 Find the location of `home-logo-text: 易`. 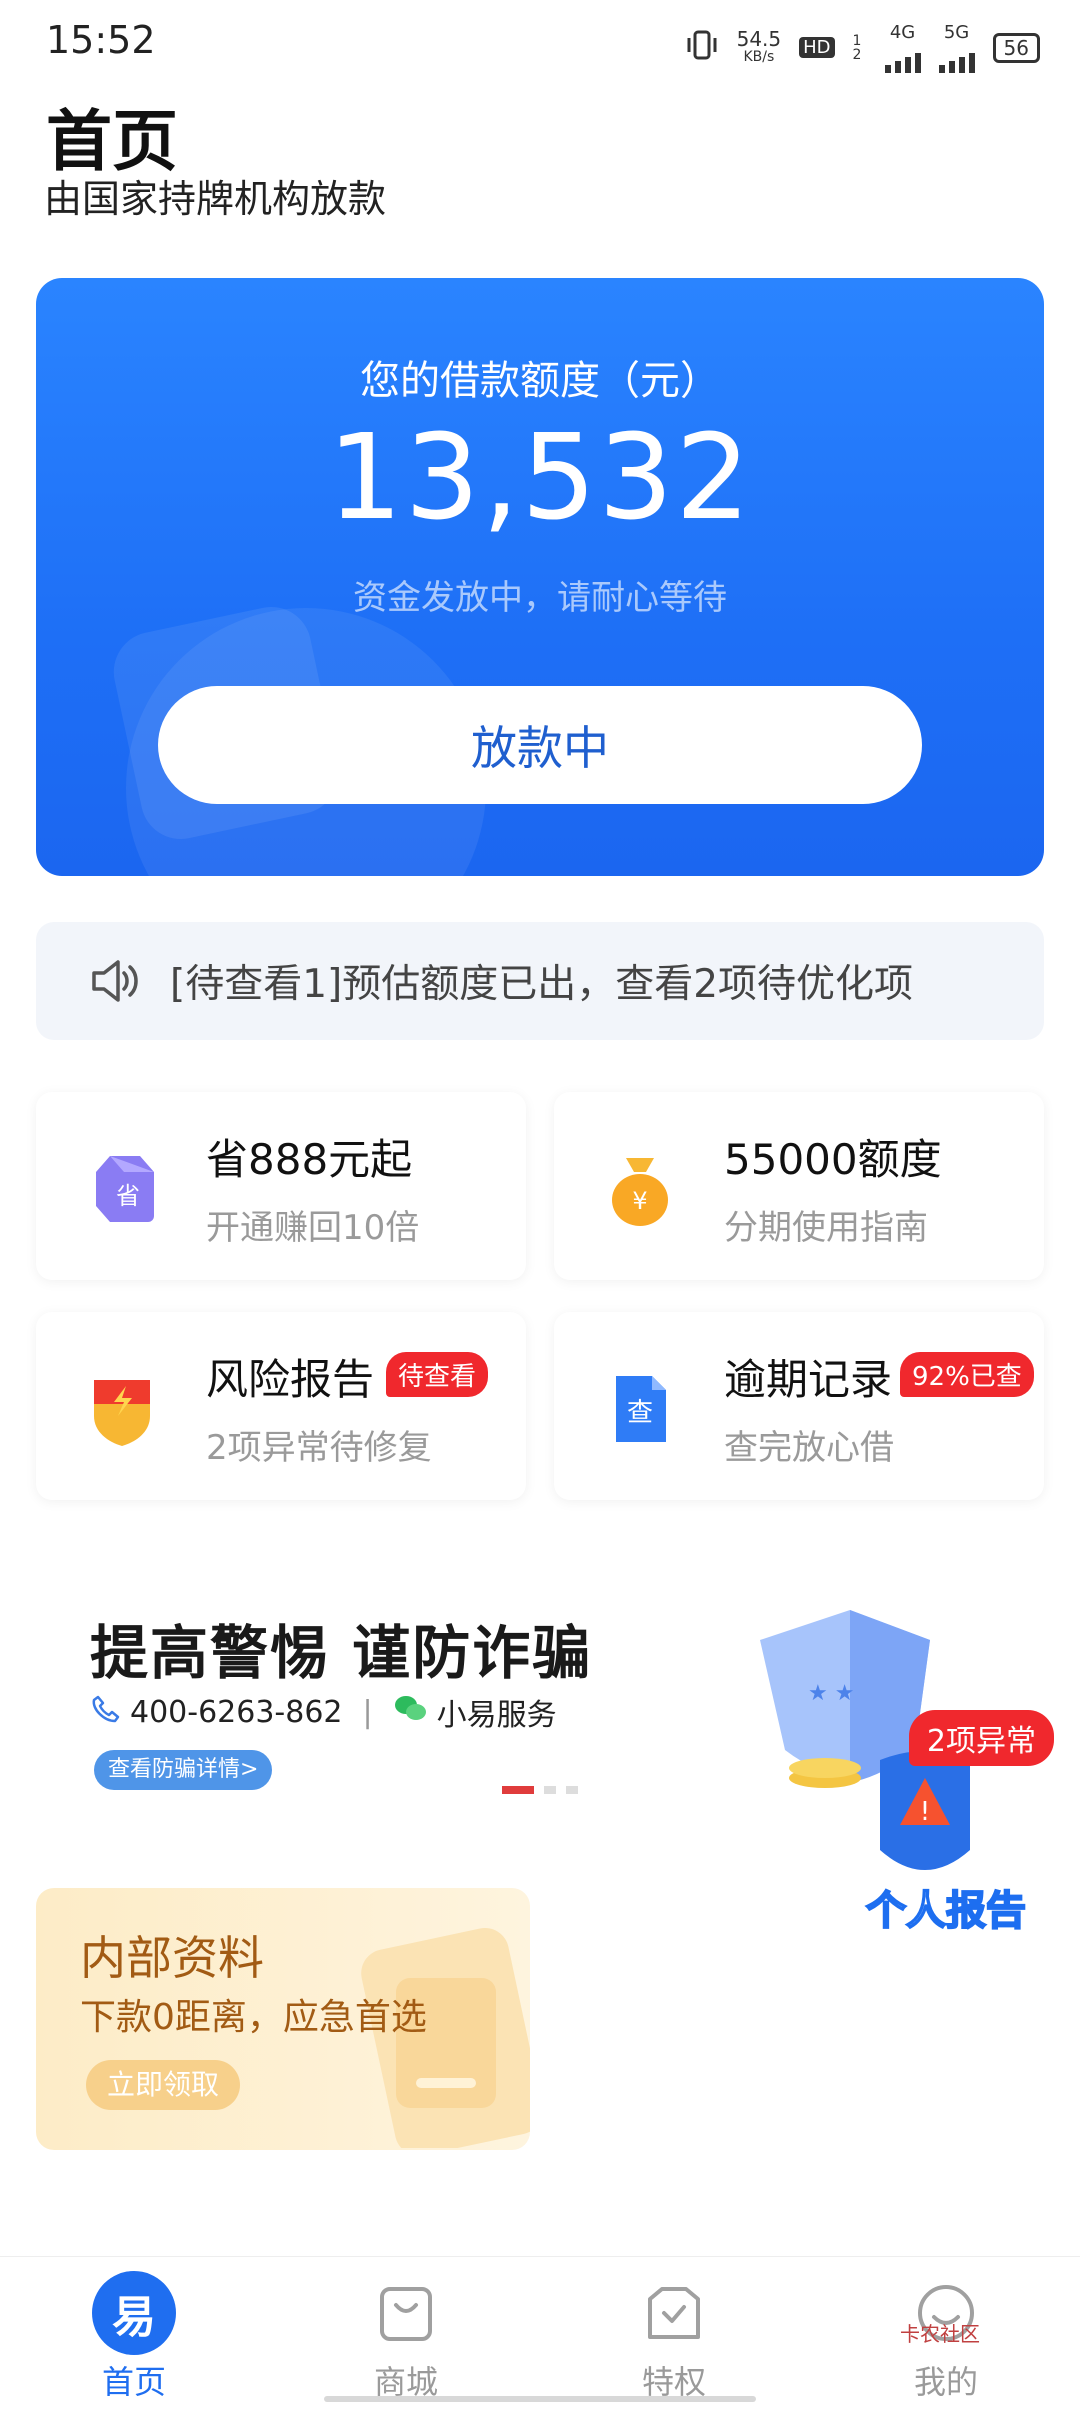

home-logo-text: 易 is located at coordinates (134, 2317).